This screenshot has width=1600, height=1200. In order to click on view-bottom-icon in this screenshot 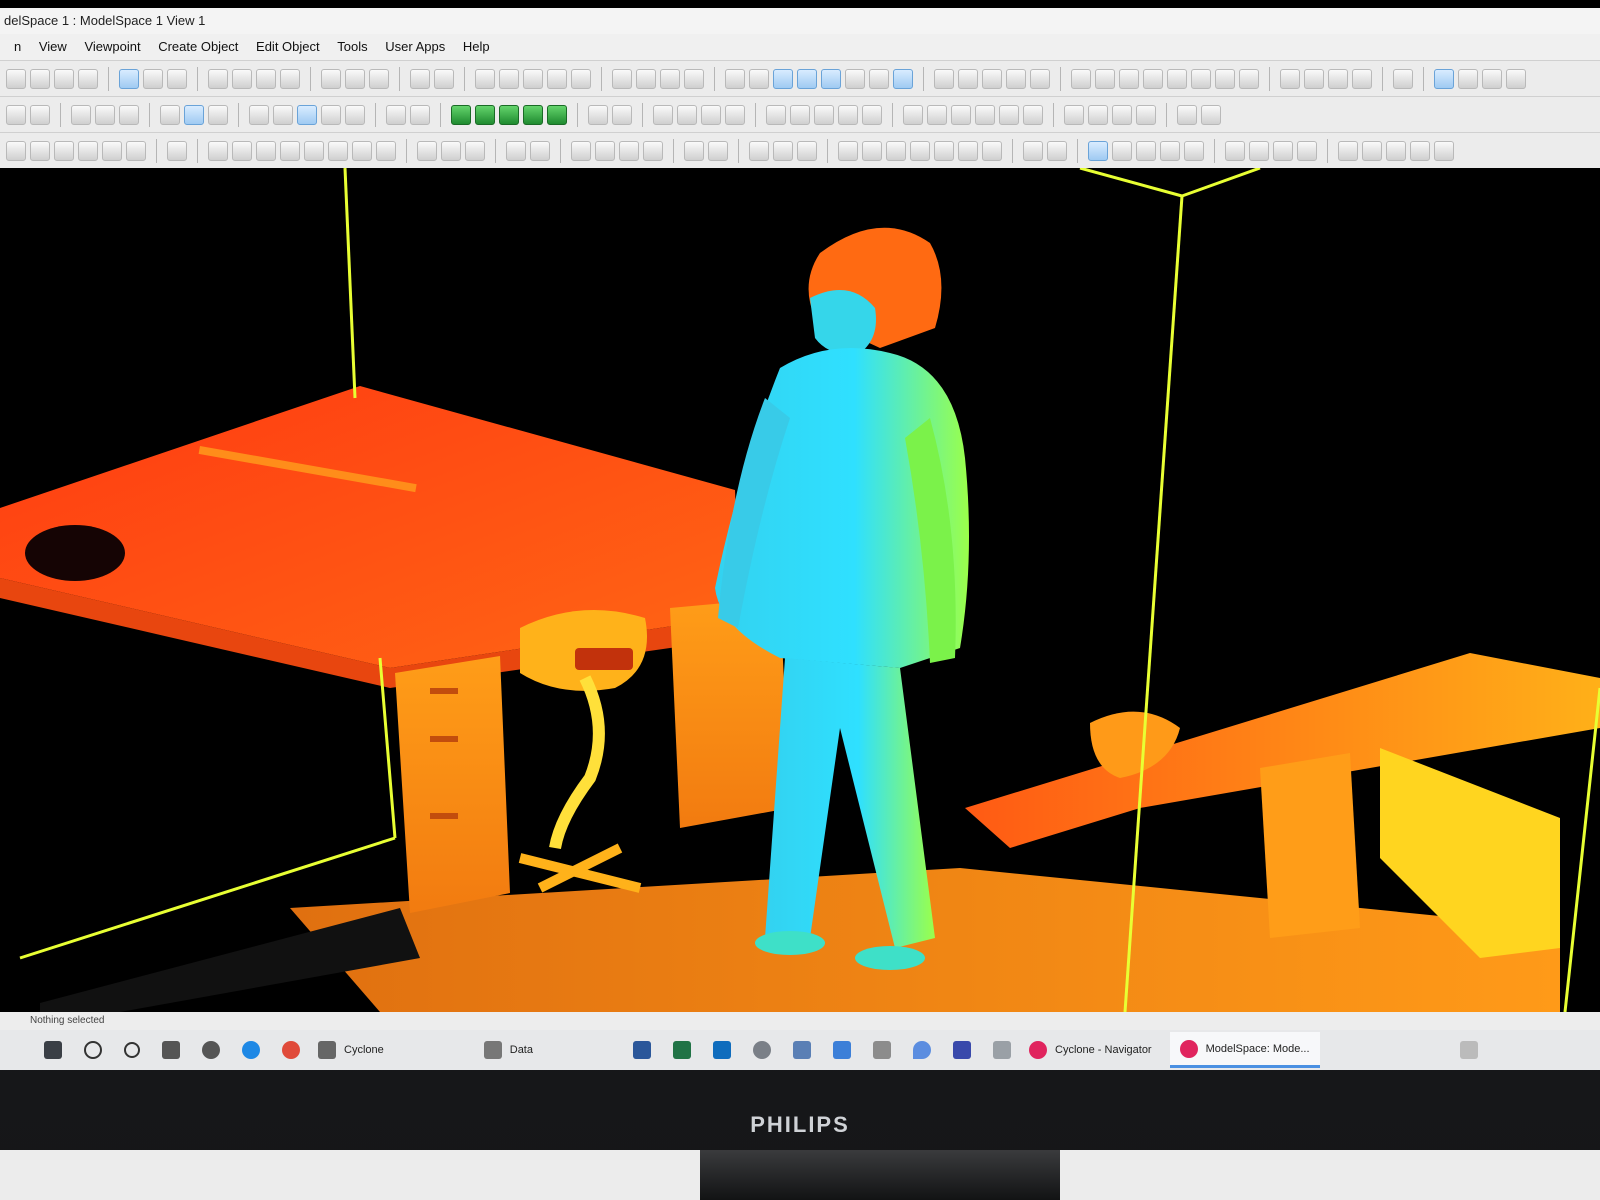, I will do `click(1201, 78)`.